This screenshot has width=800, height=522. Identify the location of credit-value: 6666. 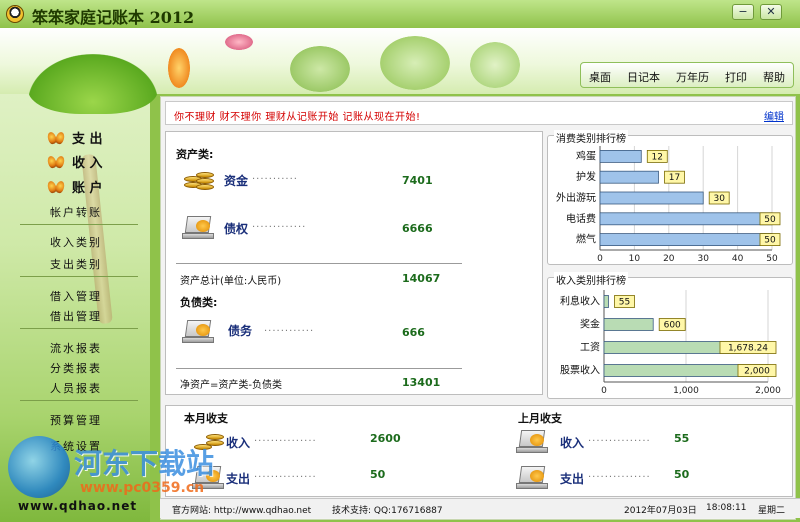
(417, 228).